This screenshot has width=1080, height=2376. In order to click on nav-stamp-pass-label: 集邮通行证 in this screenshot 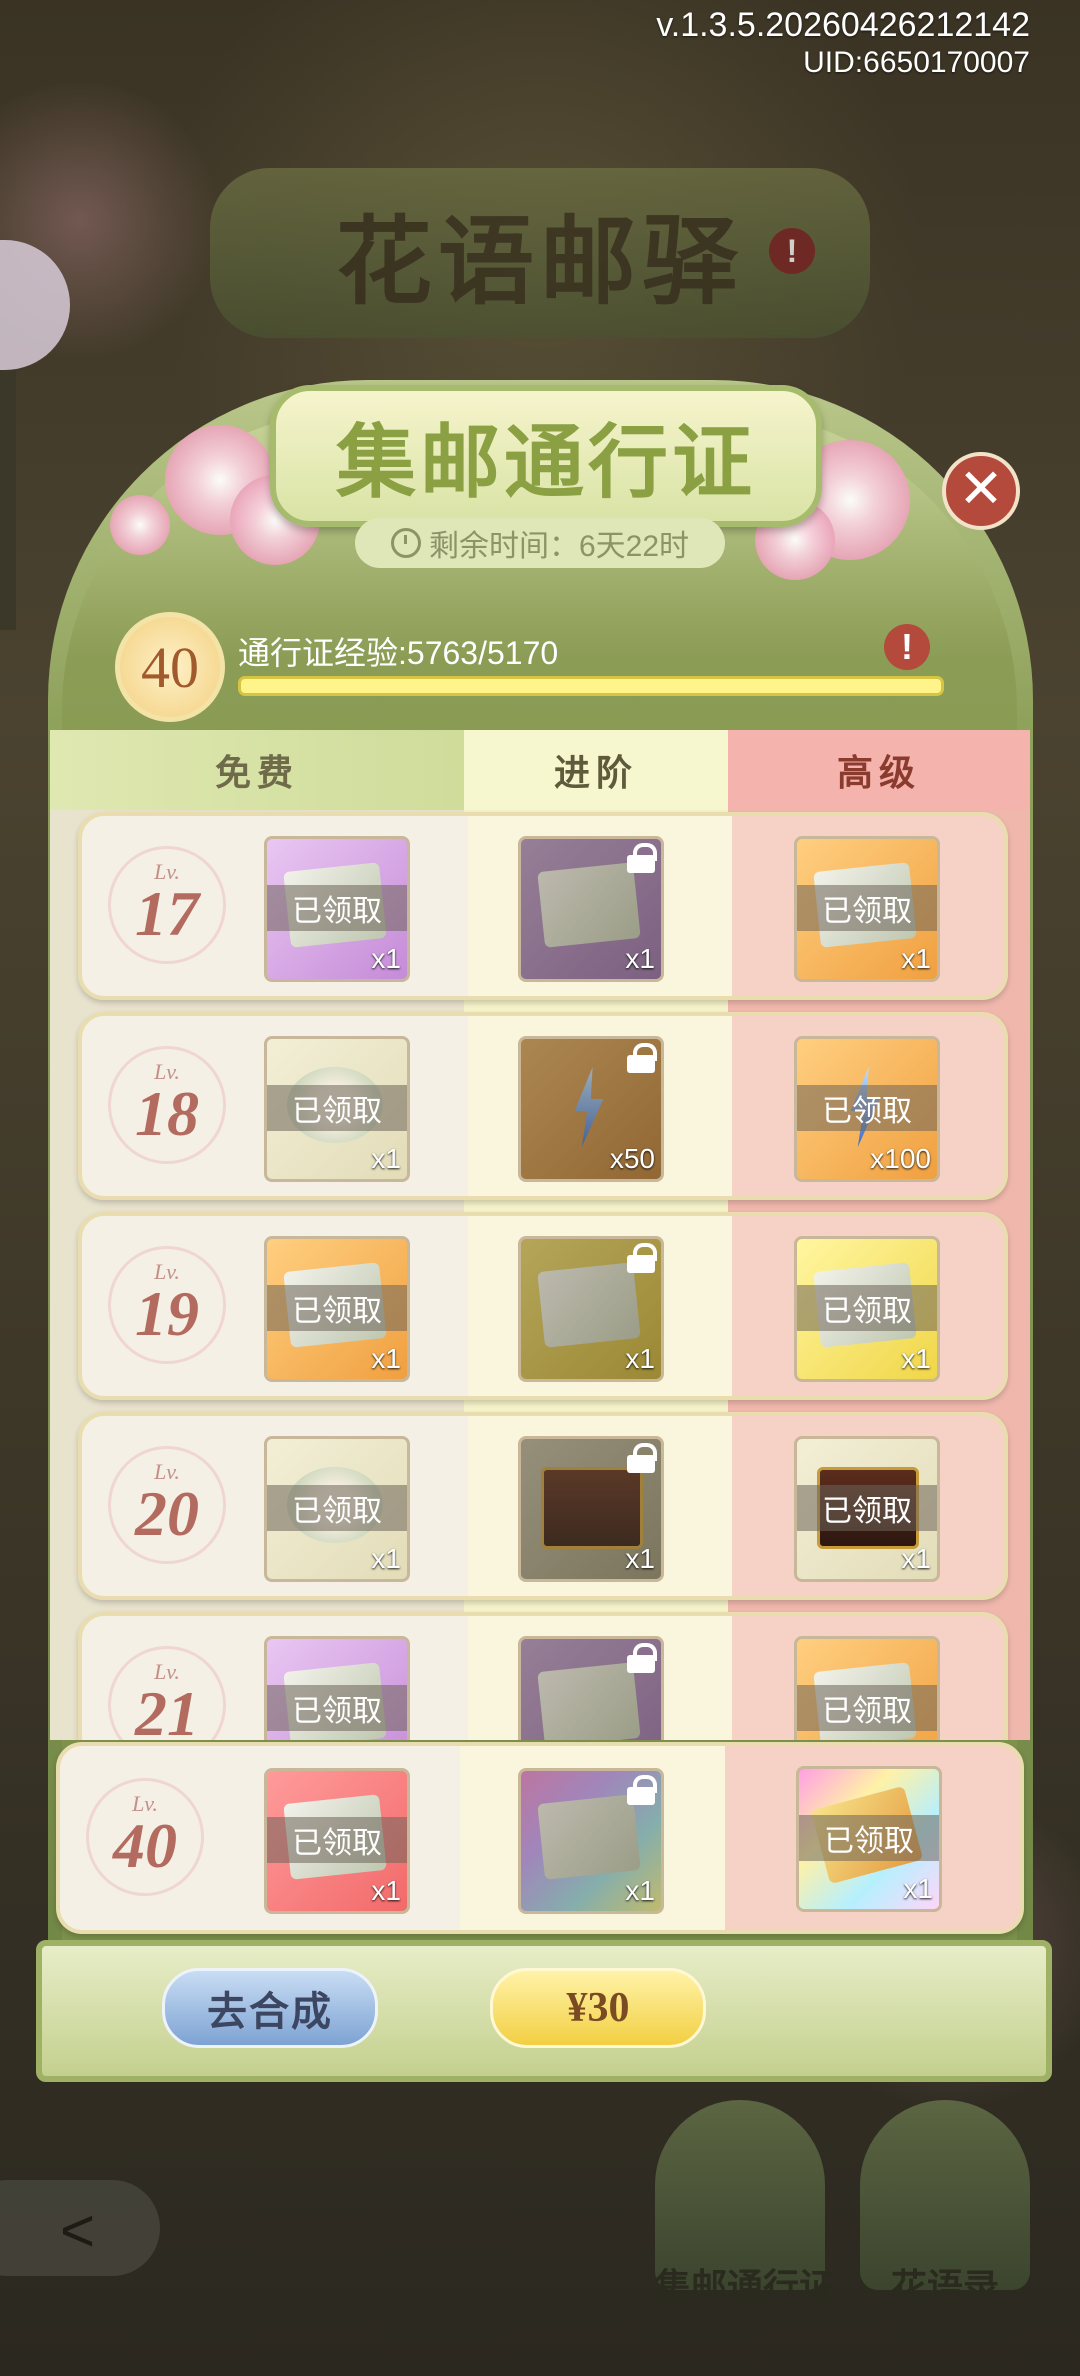, I will do `click(744, 2286)`.